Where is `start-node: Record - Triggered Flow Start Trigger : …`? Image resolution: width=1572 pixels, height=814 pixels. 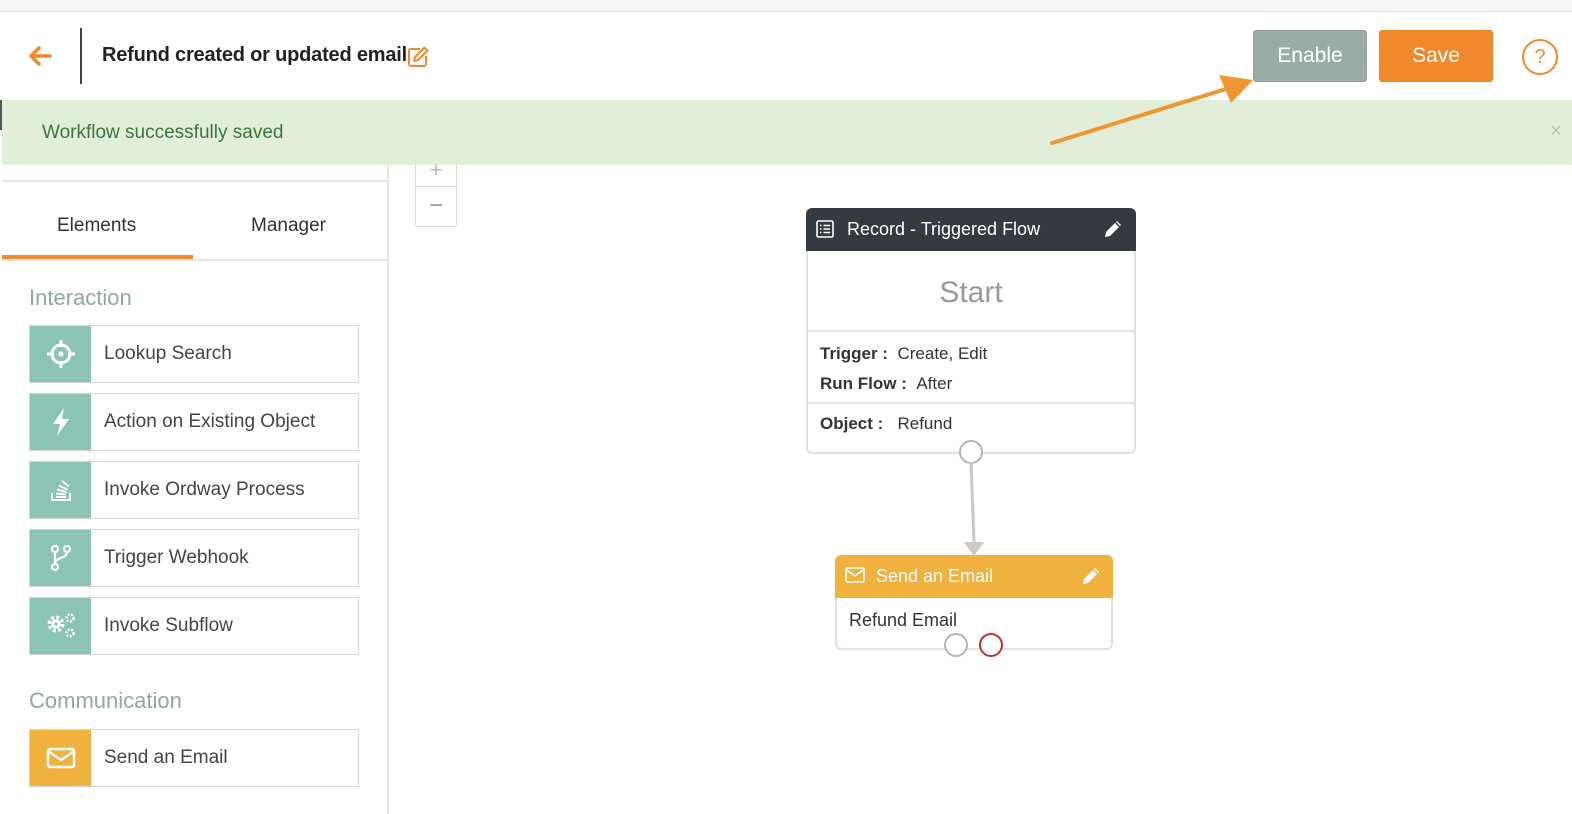
start-node: Record - Triggered Flow Start Trigger : … is located at coordinates (971, 336).